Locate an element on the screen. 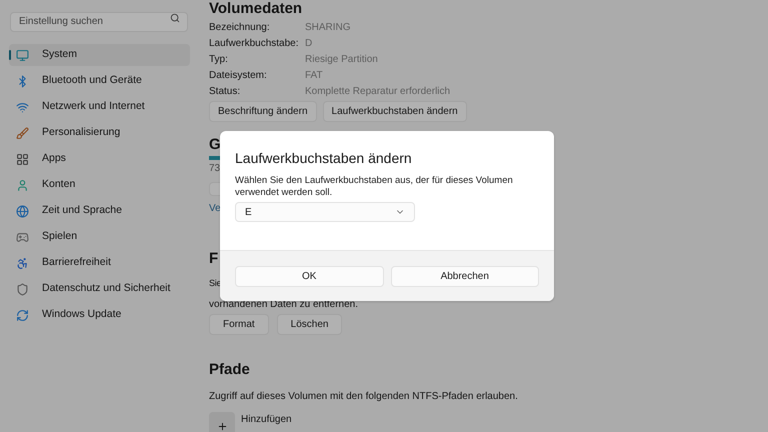  field-label: Laufwerkbuchstabe: is located at coordinates (254, 43).